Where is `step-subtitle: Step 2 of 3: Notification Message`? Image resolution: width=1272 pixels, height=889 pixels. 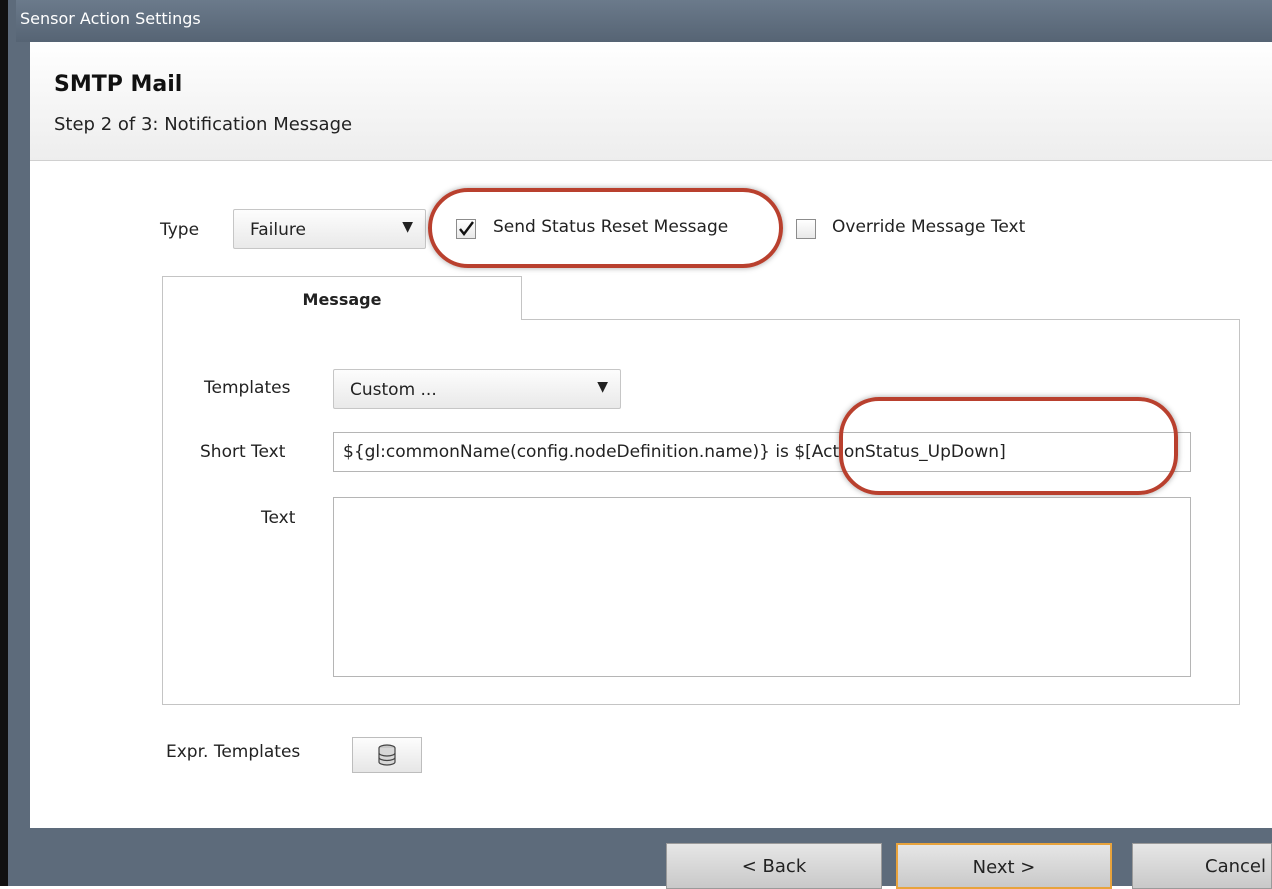
step-subtitle: Step 2 of 3: Notification Message is located at coordinates (203, 124).